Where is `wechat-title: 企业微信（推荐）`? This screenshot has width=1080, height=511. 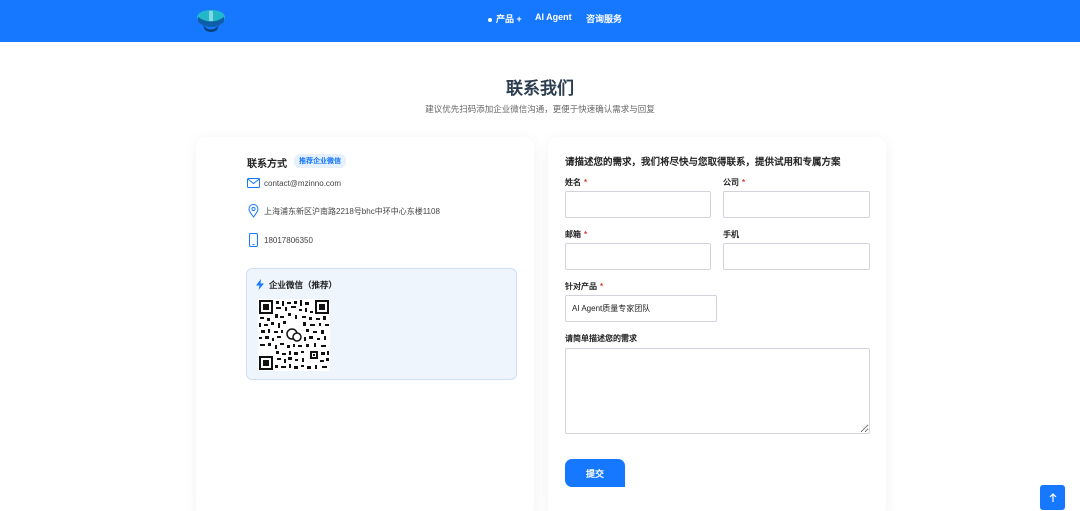 wechat-title: 企业微信（推荐） is located at coordinates (303, 285).